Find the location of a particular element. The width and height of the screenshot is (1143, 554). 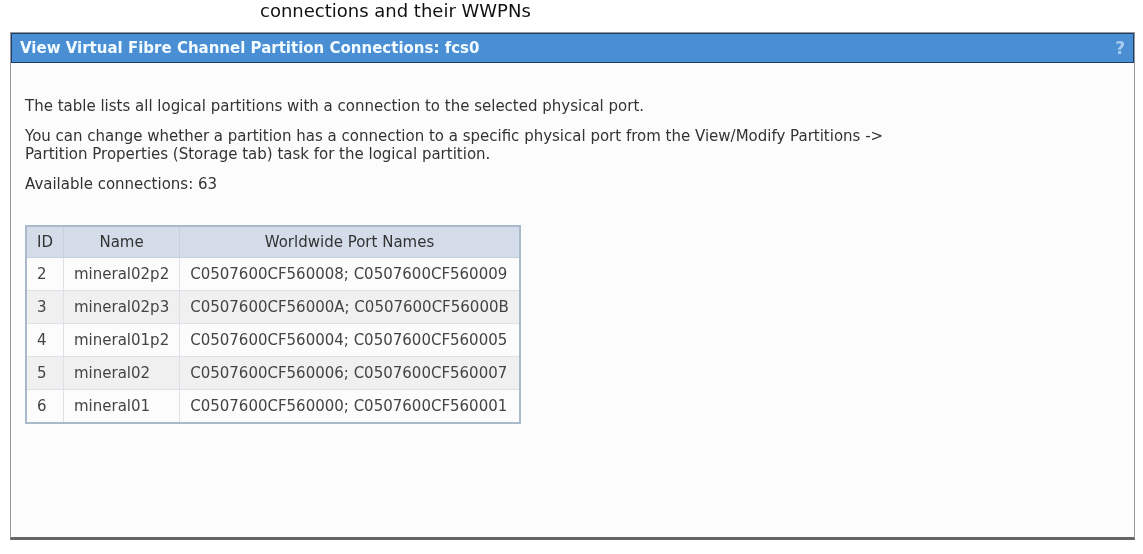

table-cell: C0507600CF560006; C0507600CF560007 is located at coordinates (349, 373).